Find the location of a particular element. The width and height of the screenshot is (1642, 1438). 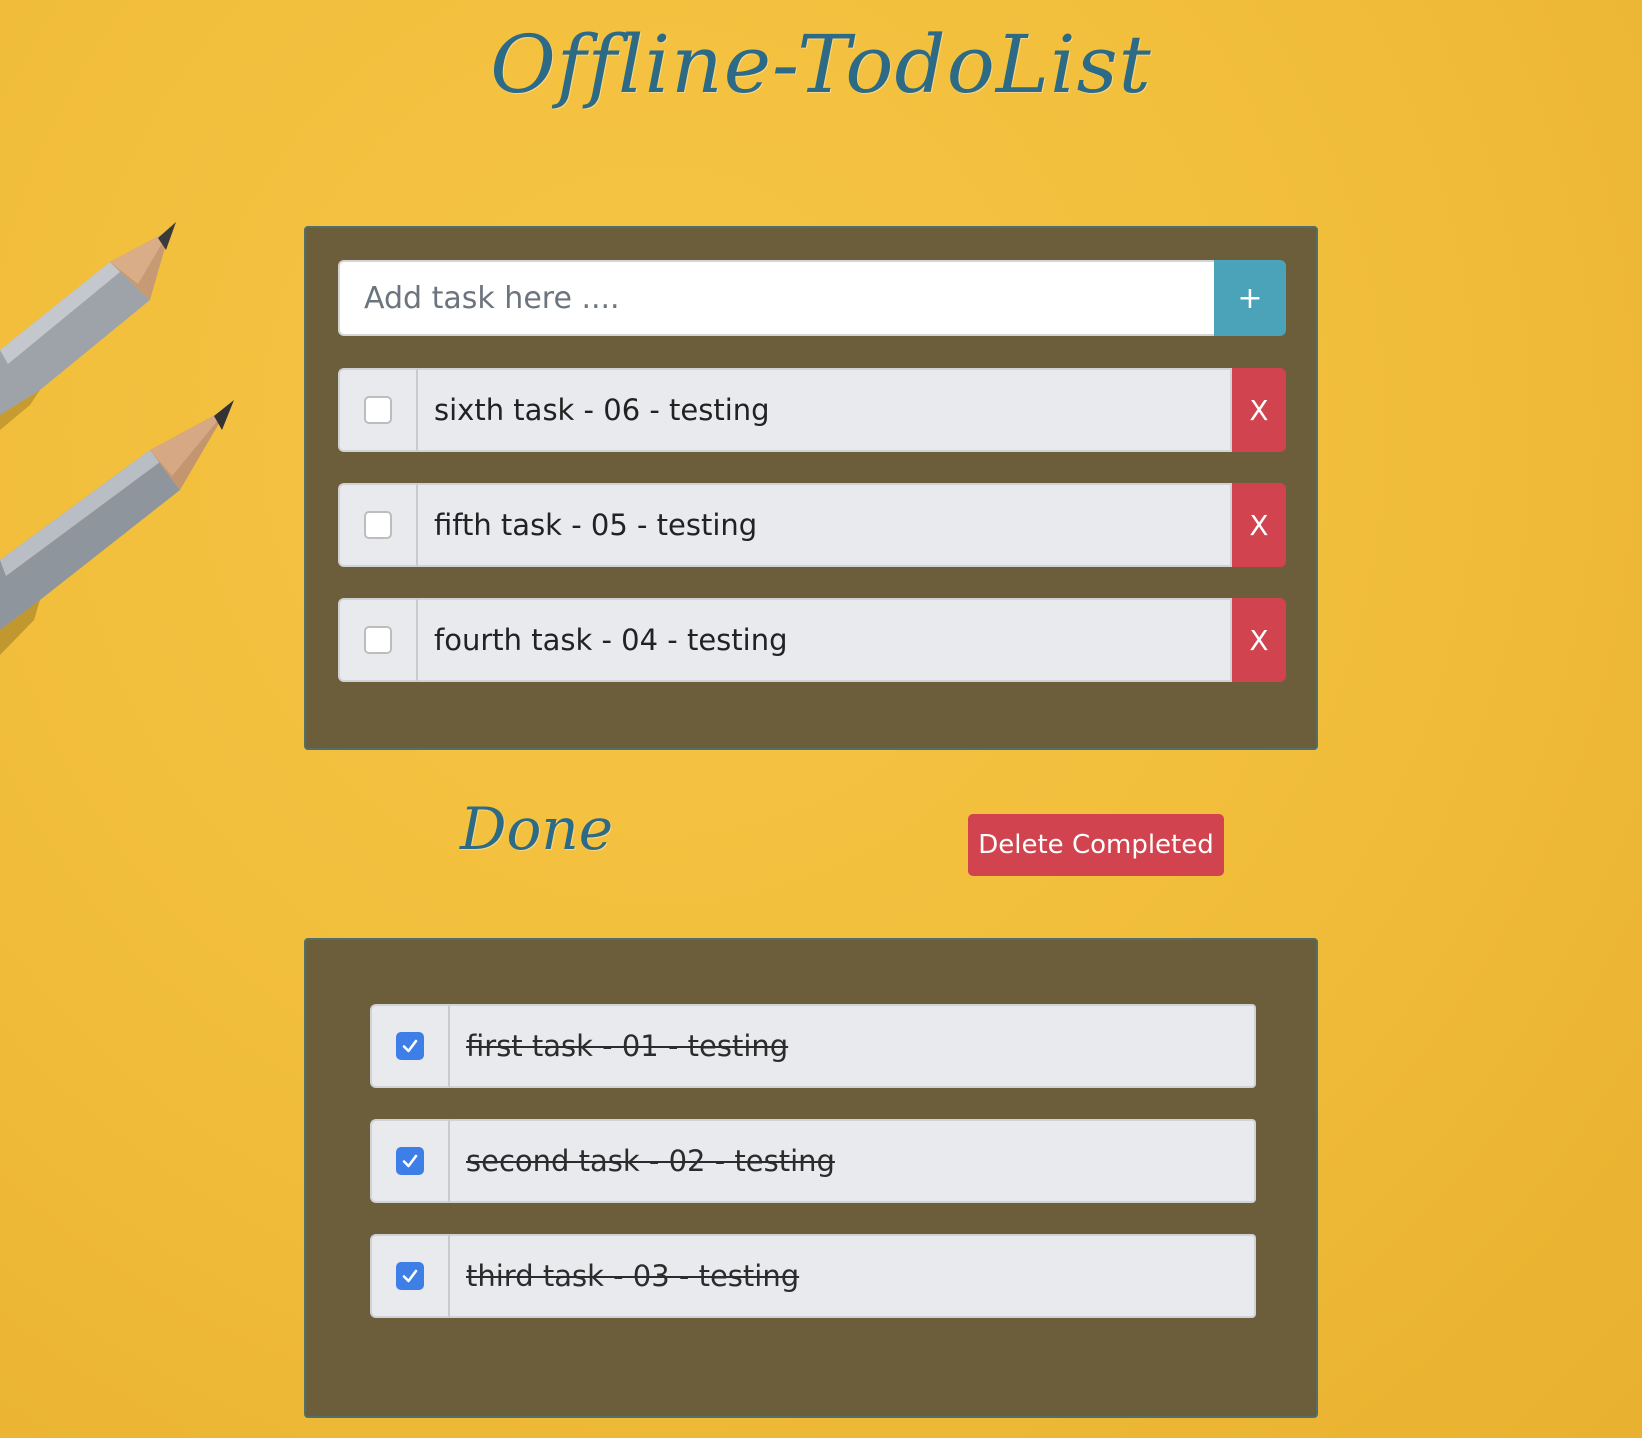

todo-item-label: fifth task - 05 - testing is located at coordinates (596, 525).